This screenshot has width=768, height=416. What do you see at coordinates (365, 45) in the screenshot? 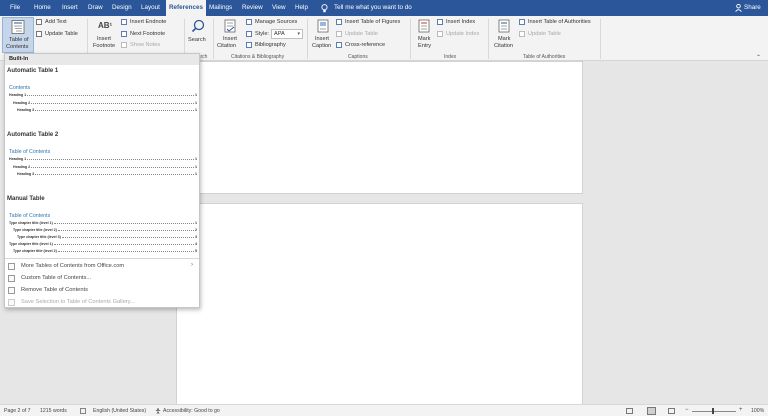
I see `cross-reference-button: Cross-reference` at bounding box center [365, 45].